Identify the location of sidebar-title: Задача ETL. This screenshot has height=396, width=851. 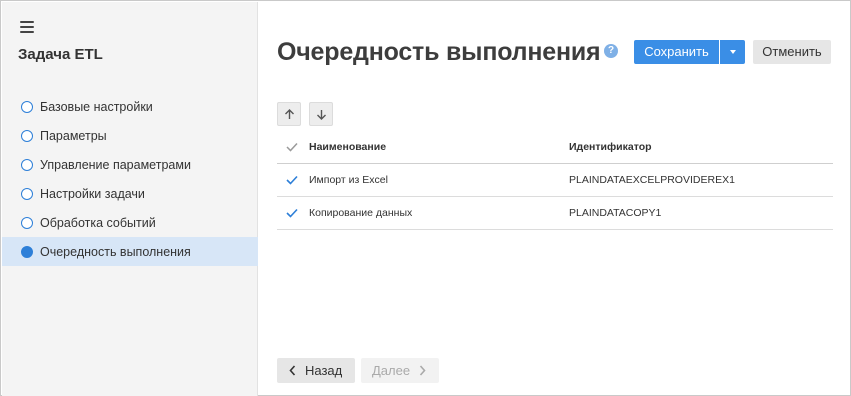
(60, 54).